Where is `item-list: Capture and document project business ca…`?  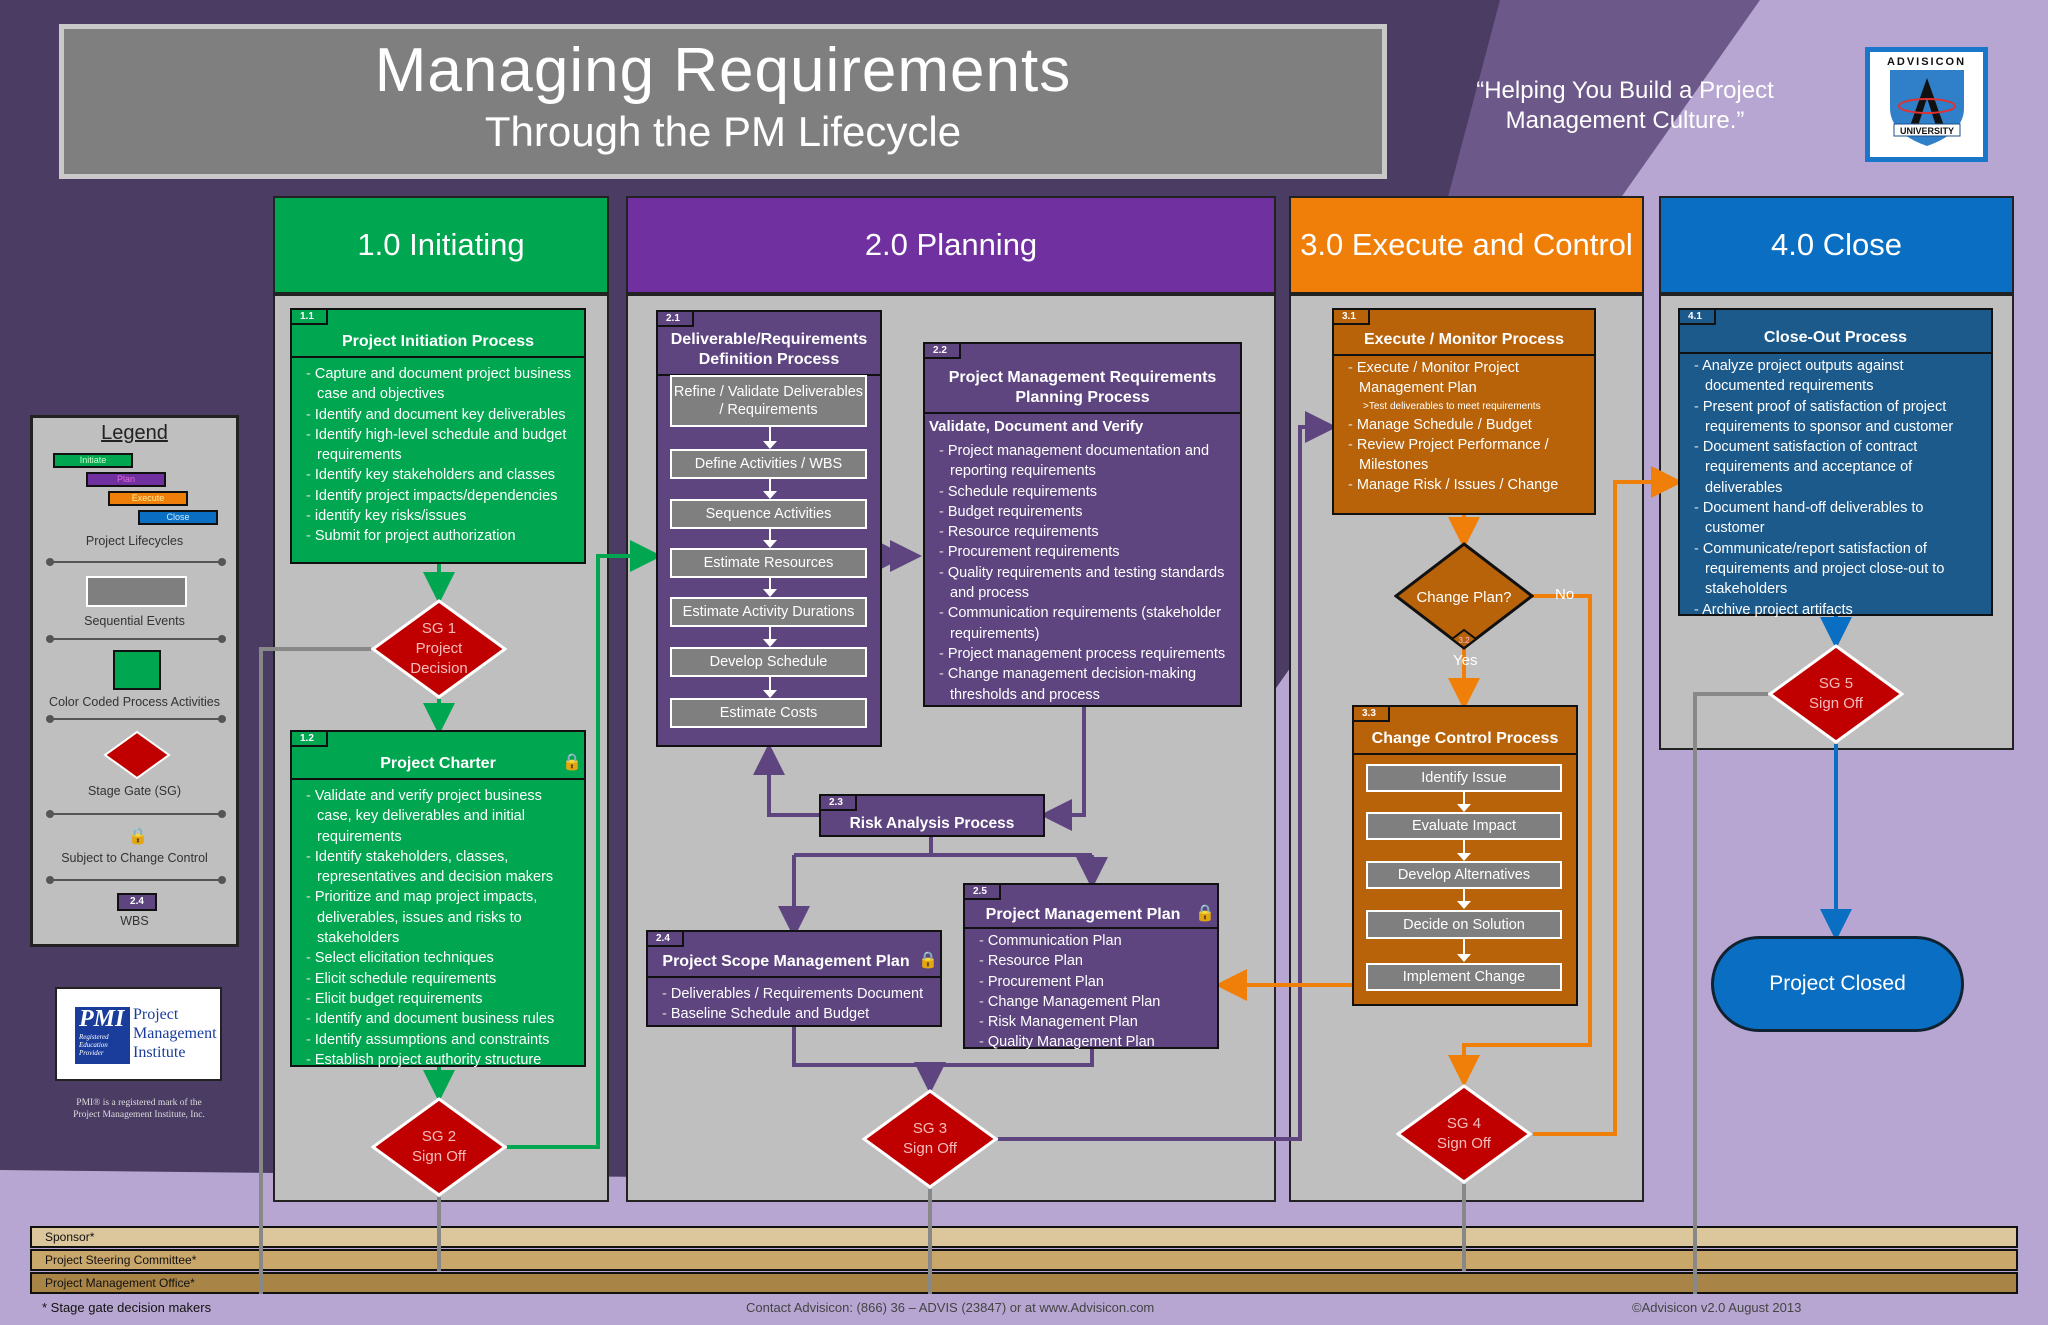
item-list: Capture and document project business ca… is located at coordinates (438, 454).